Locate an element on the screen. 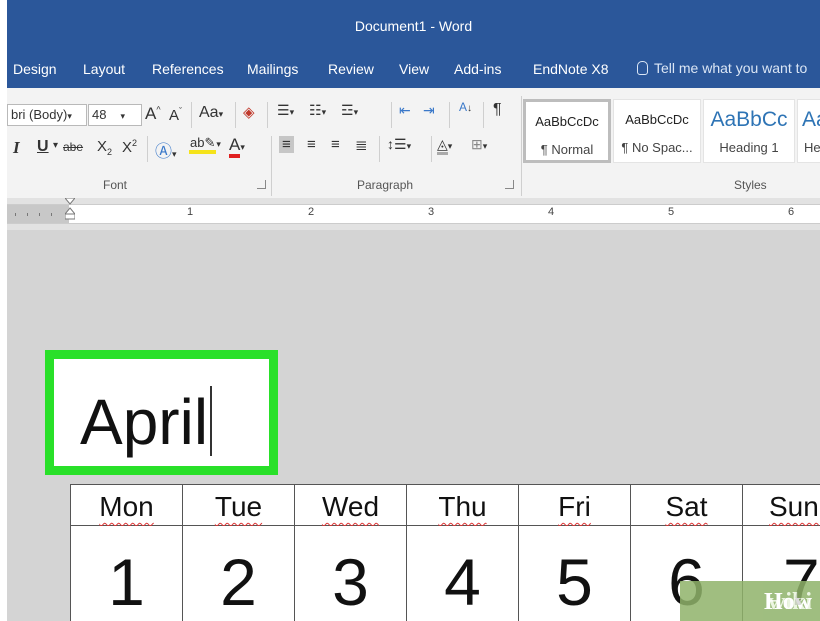 This screenshot has width=820, height=621. date-cell: 5 is located at coordinates (574, 573).